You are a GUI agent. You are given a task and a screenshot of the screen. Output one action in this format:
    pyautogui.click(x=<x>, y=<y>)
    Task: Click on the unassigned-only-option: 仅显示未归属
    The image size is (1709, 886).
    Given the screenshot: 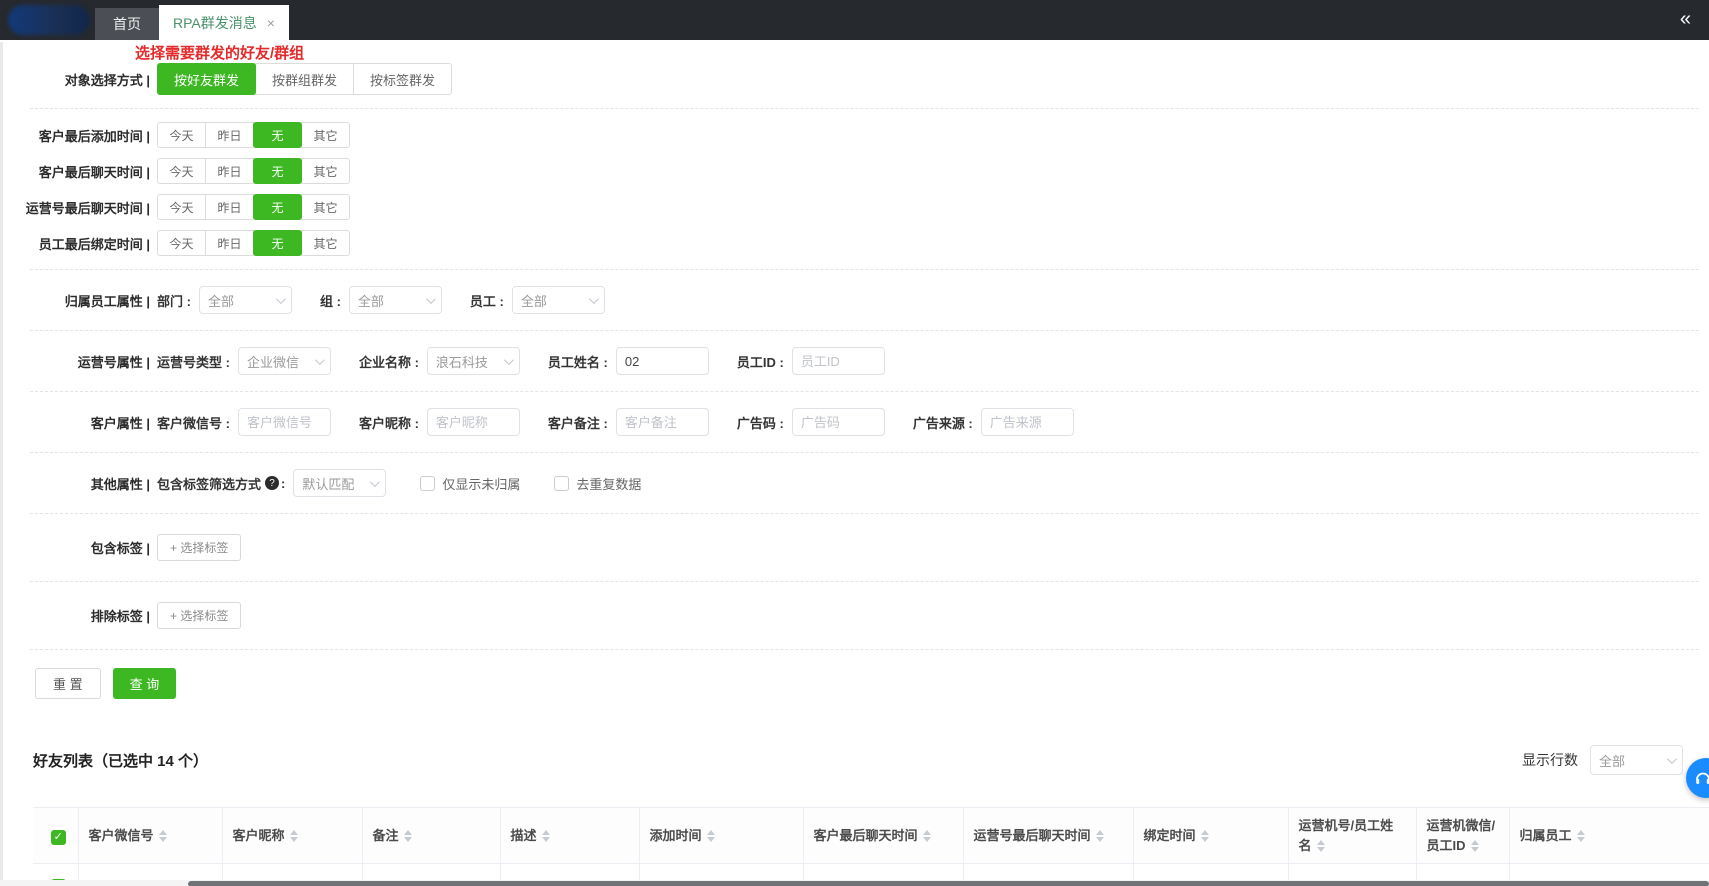 What is the action you would take?
    pyautogui.click(x=470, y=483)
    